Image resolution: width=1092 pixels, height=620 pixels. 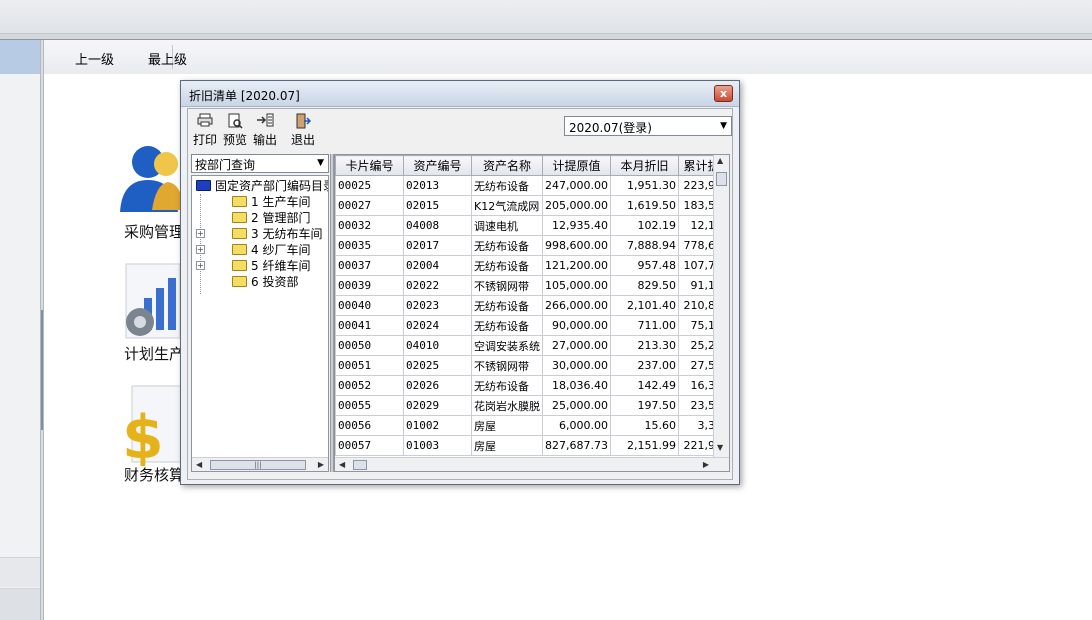 I want to click on sidebar-splitter, so click(x=42, y=330).